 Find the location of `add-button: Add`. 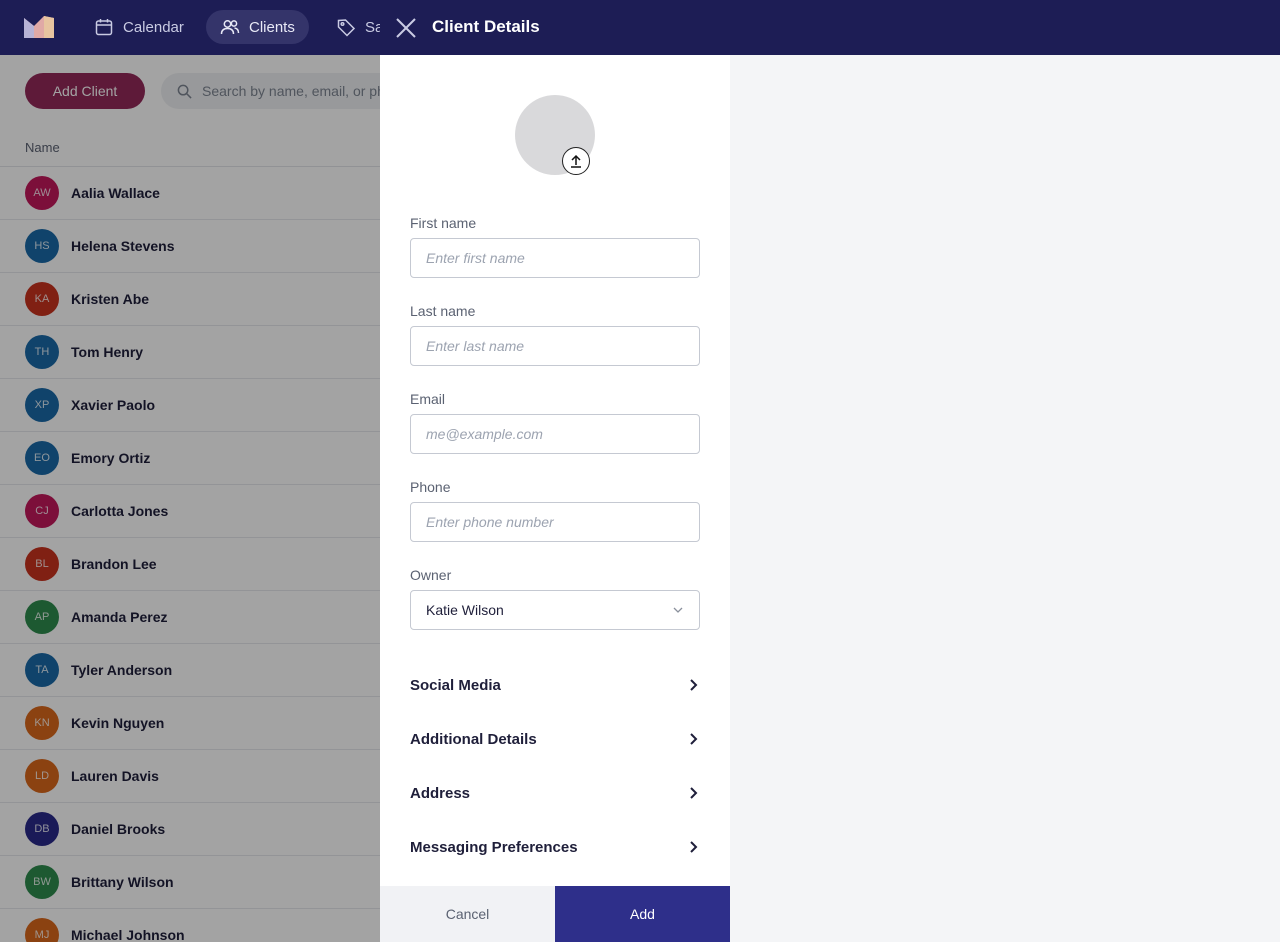

add-button: Add is located at coordinates (642, 914).